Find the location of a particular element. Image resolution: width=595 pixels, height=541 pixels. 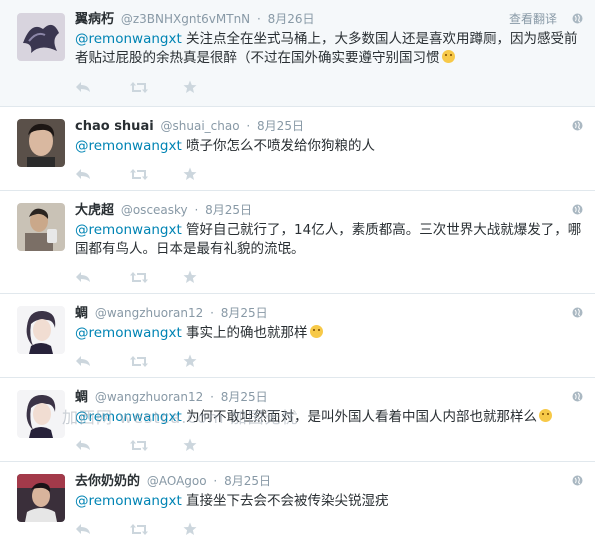

author-fullname: 翼病朽 is located at coordinates (94, 19).